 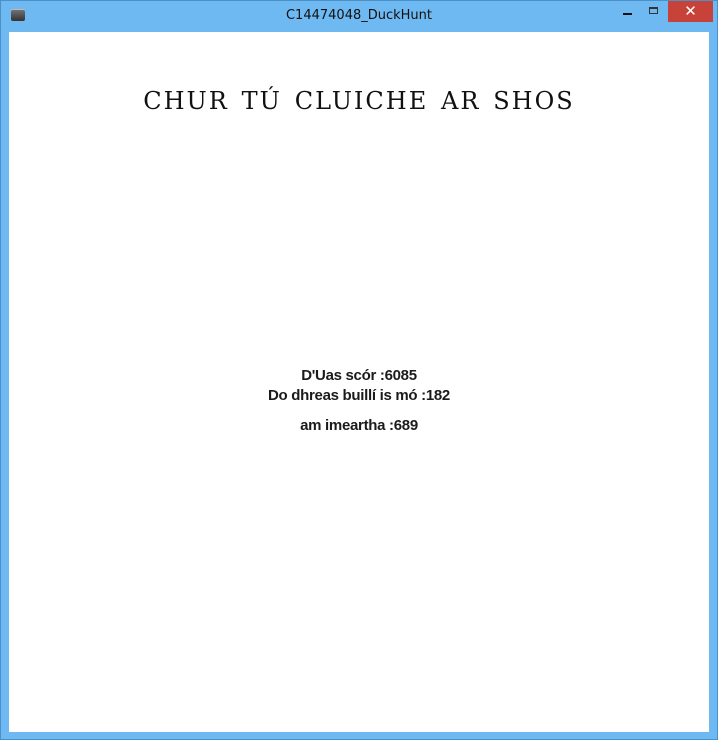 What do you see at coordinates (359, 375) in the screenshot?
I see `high-score-text: D'Uas scór :6085` at bounding box center [359, 375].